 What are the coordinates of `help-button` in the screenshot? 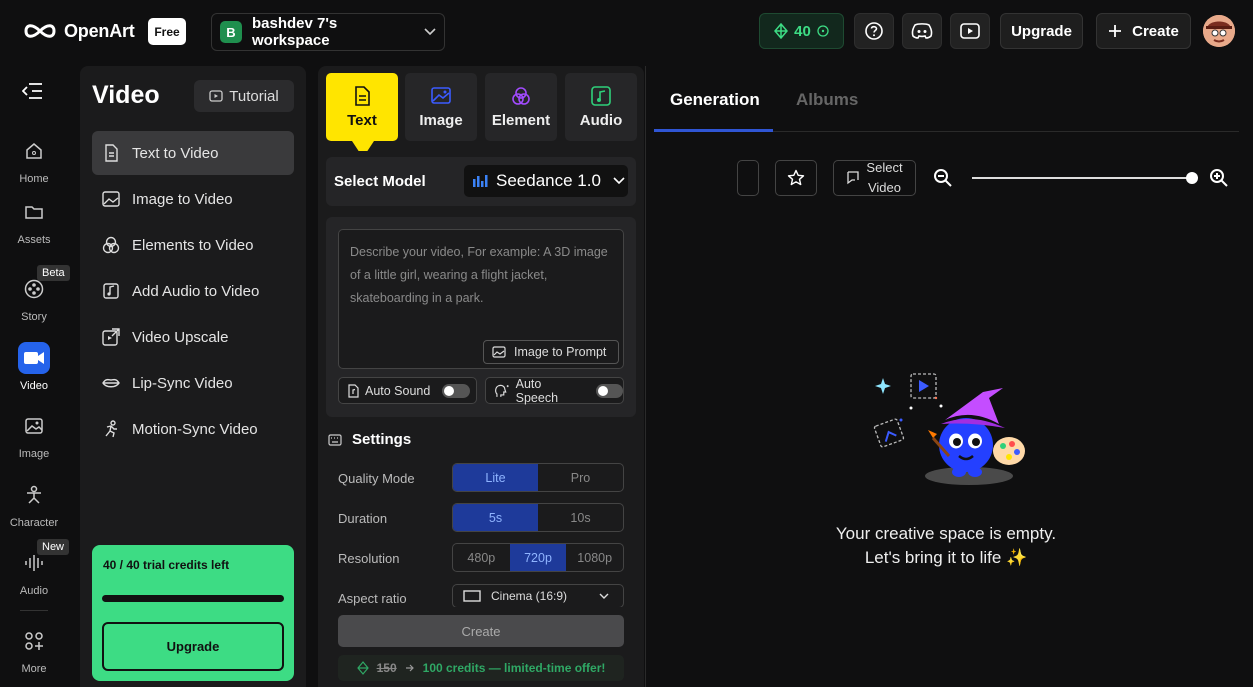 It's located at (874, 31).